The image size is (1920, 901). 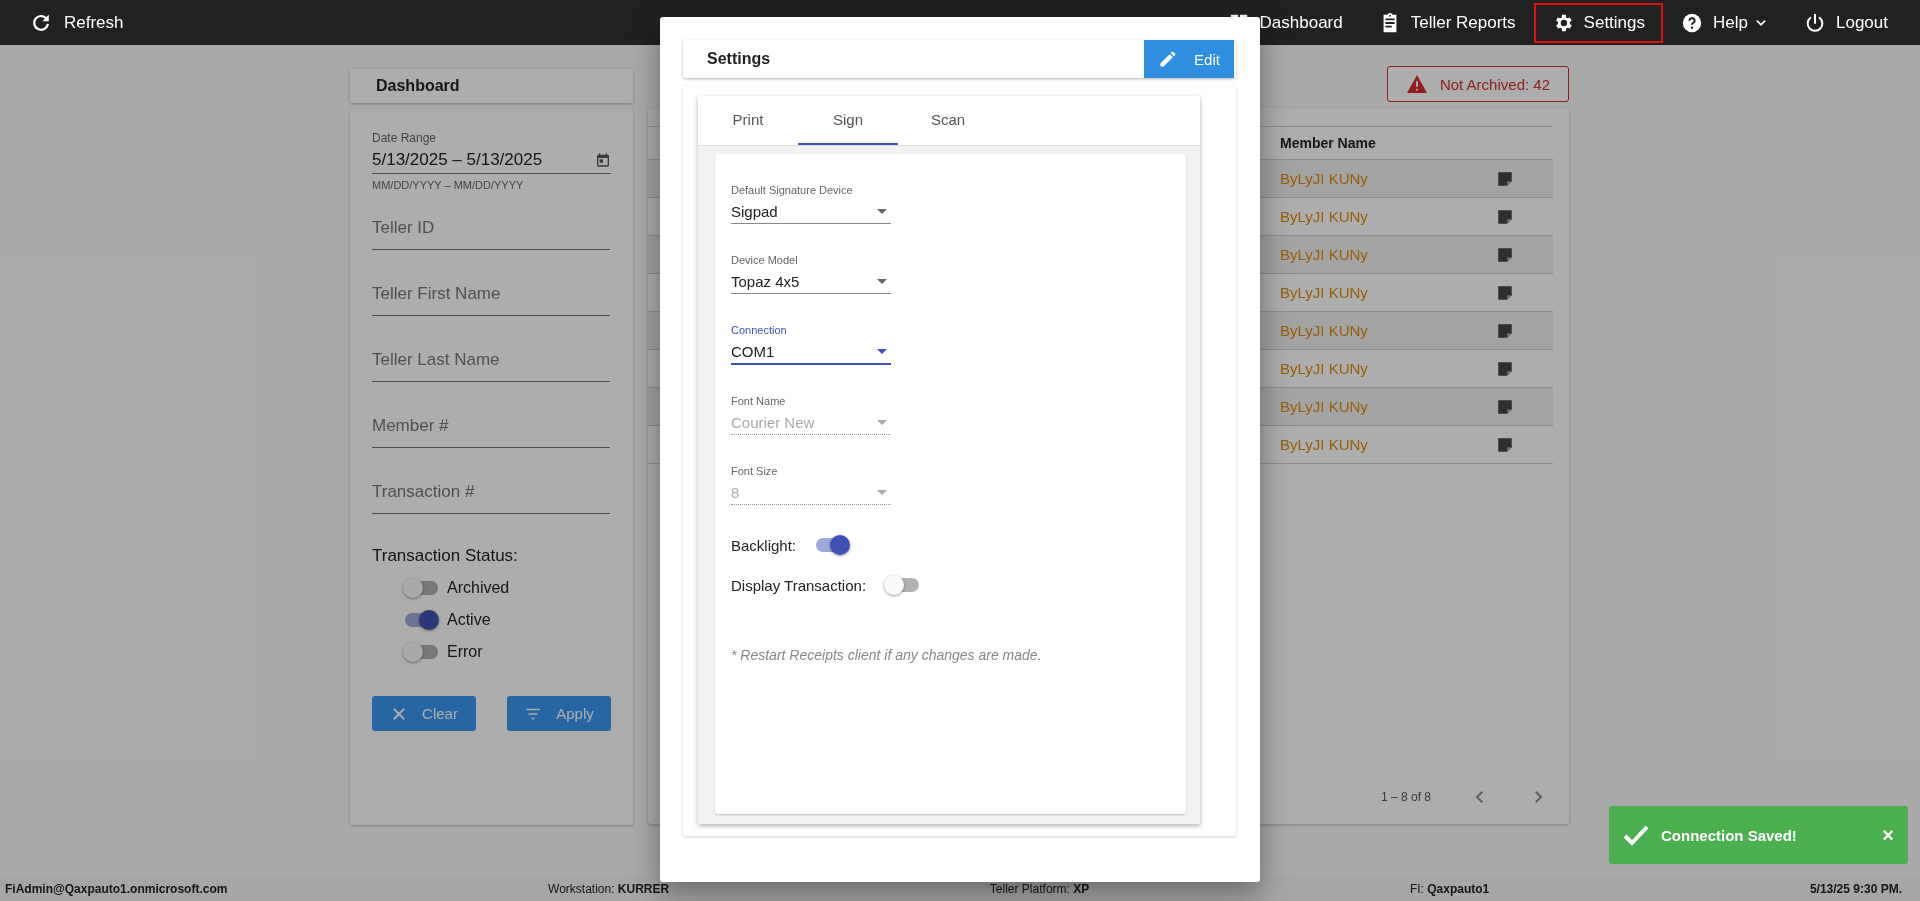 What do you see at coordinates (811, 352) in the screenshot?
I see `select-field: COM1` at bounding box center [811, 352].